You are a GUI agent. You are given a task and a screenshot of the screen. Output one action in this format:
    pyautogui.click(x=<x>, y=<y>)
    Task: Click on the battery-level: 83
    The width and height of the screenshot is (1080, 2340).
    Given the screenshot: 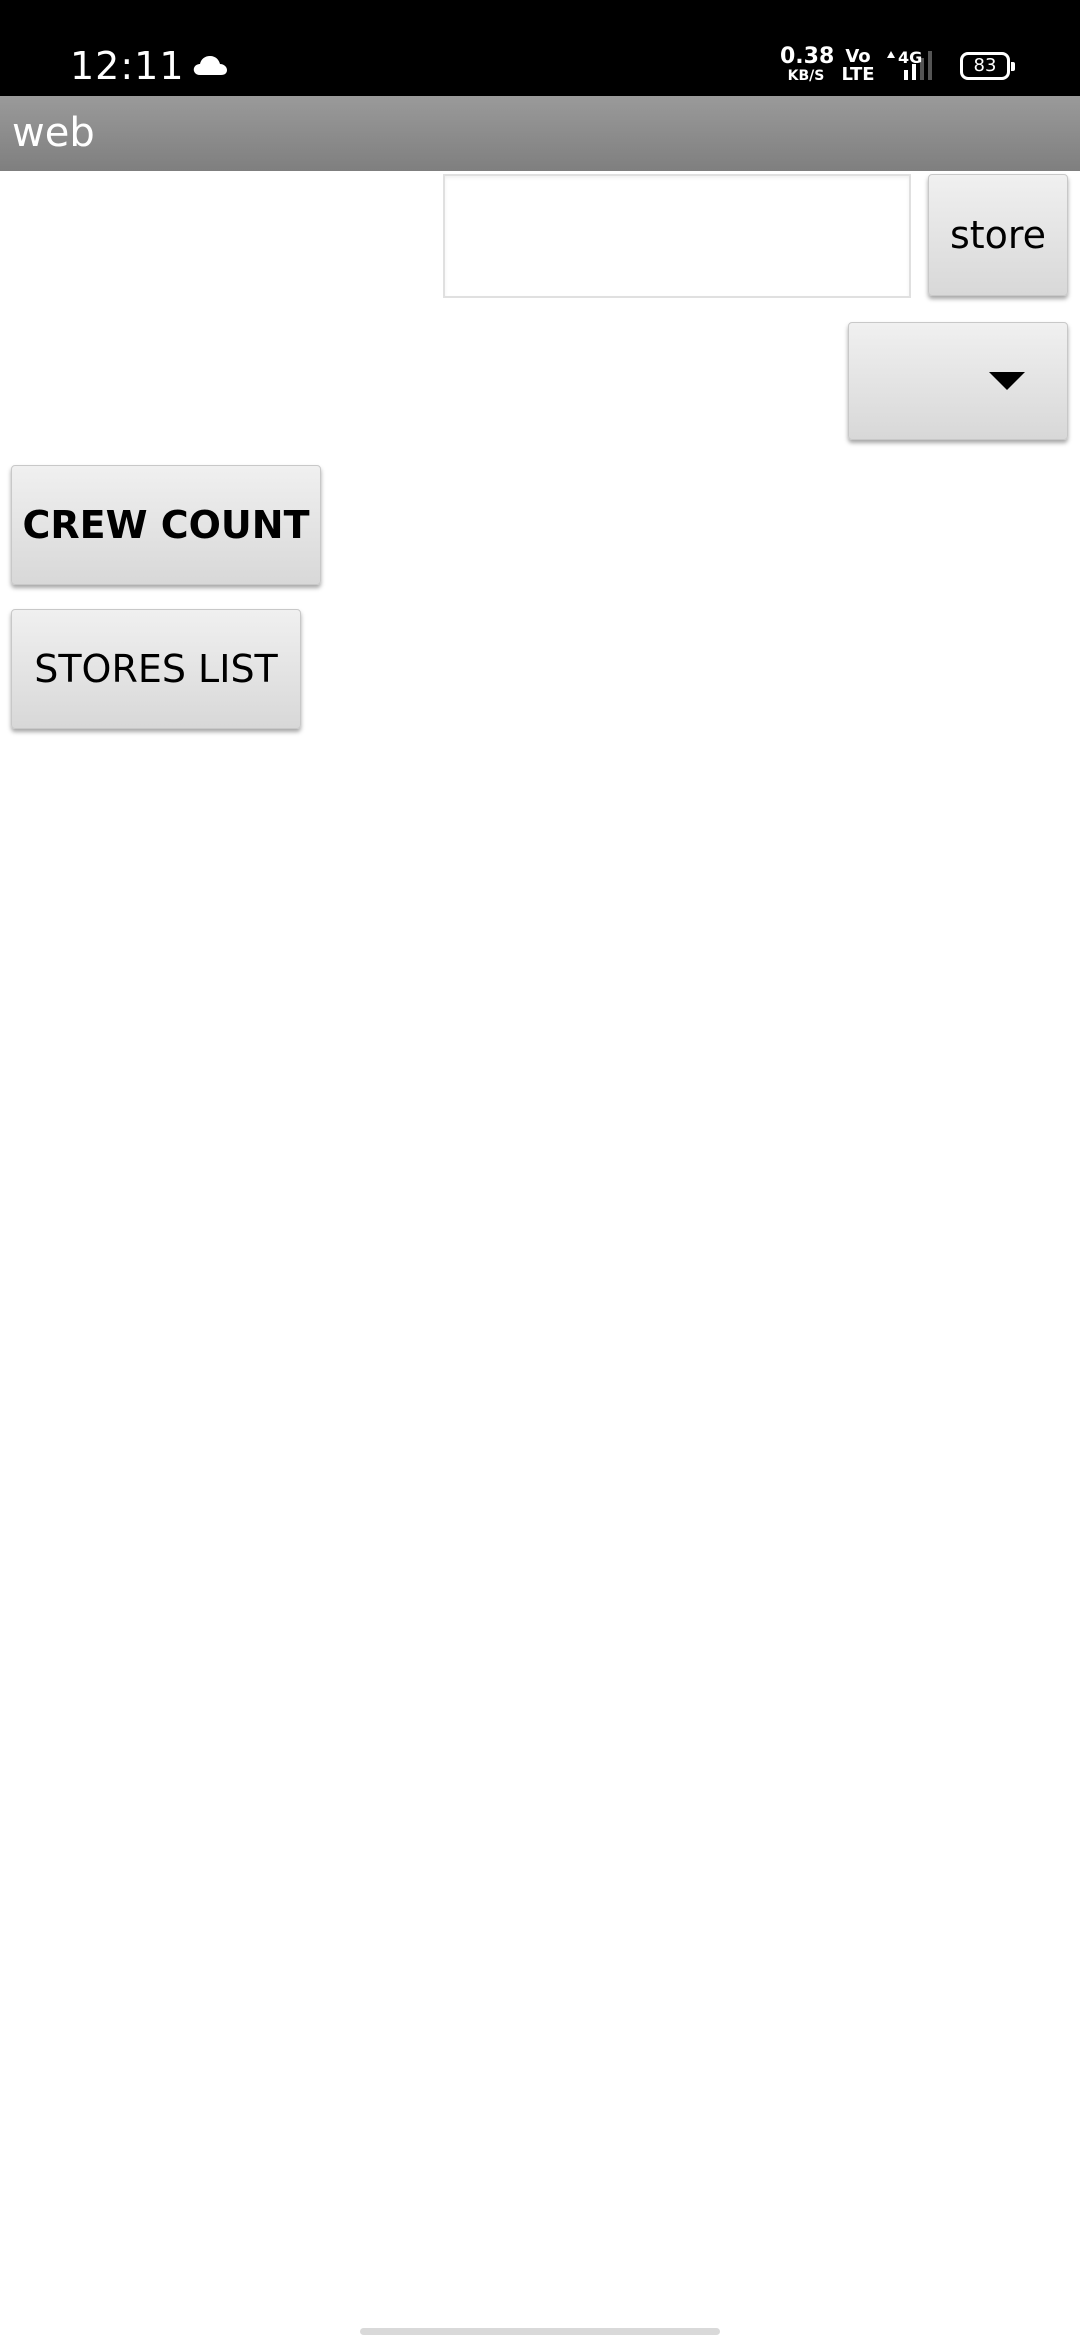 What is the action you would take?
    pyautogui.click(x=985, y=65)
    